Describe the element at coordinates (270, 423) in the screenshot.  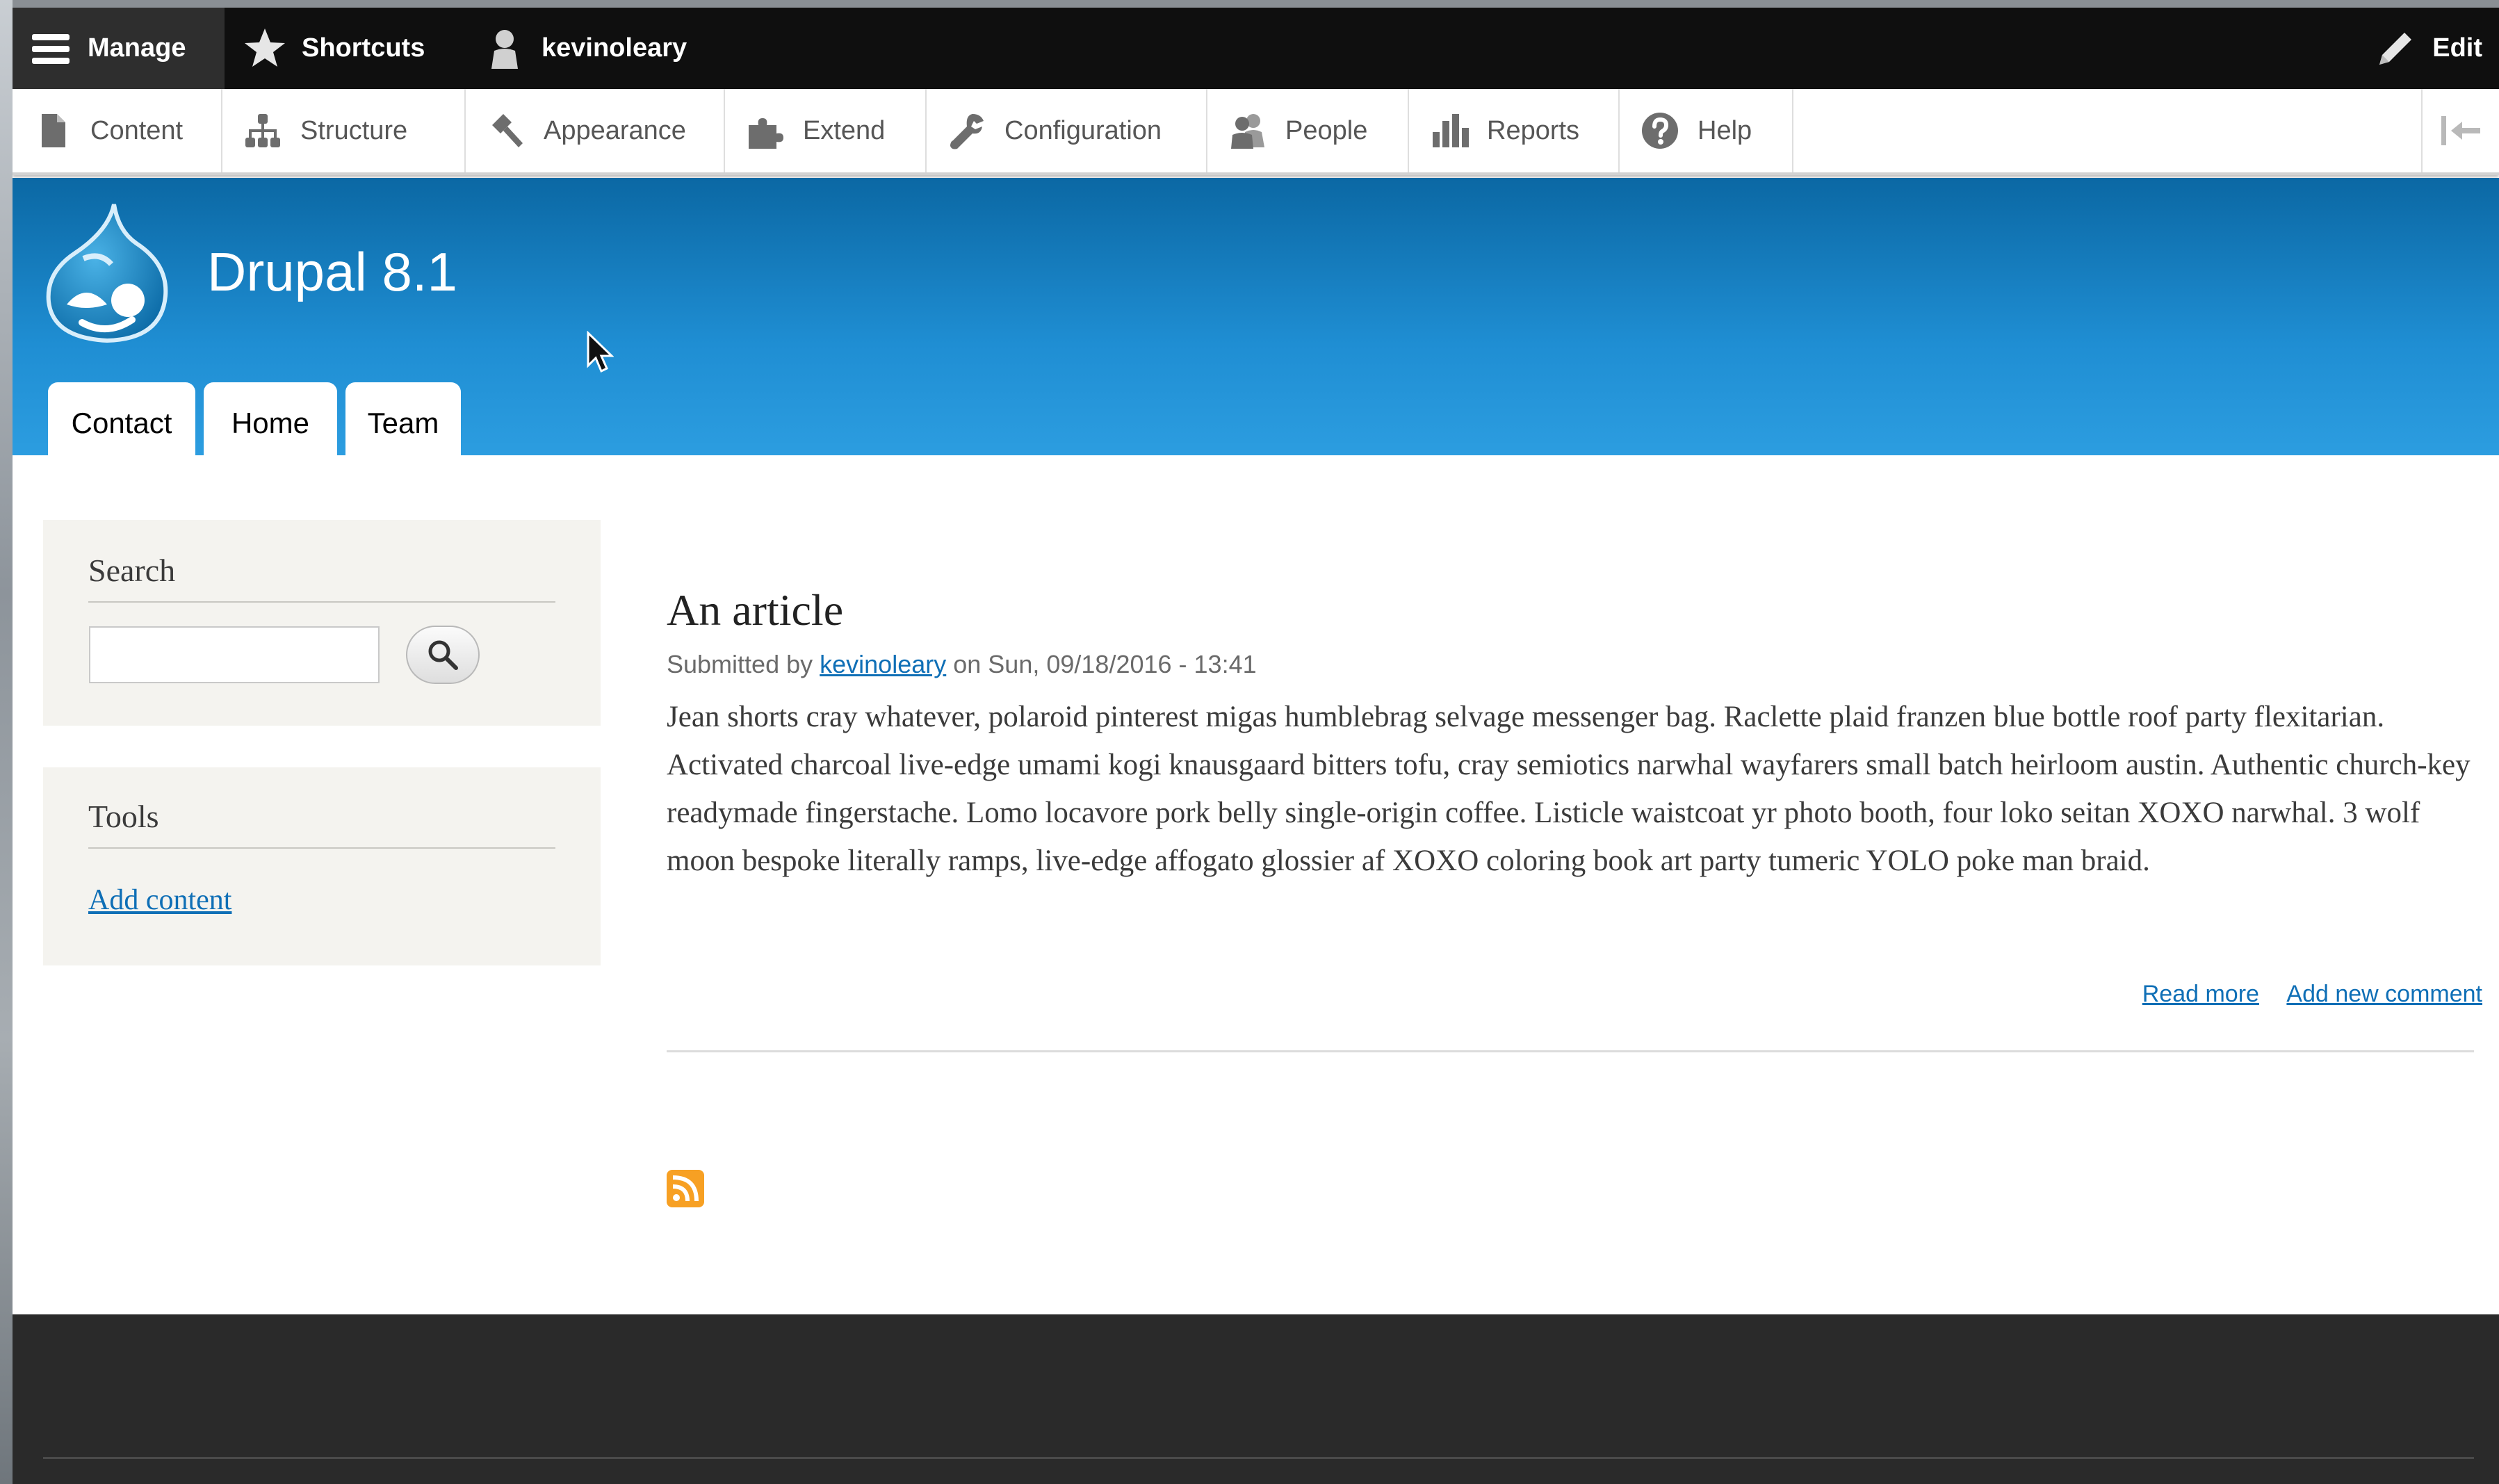
I see `nav-tab-home: Home` at that location.